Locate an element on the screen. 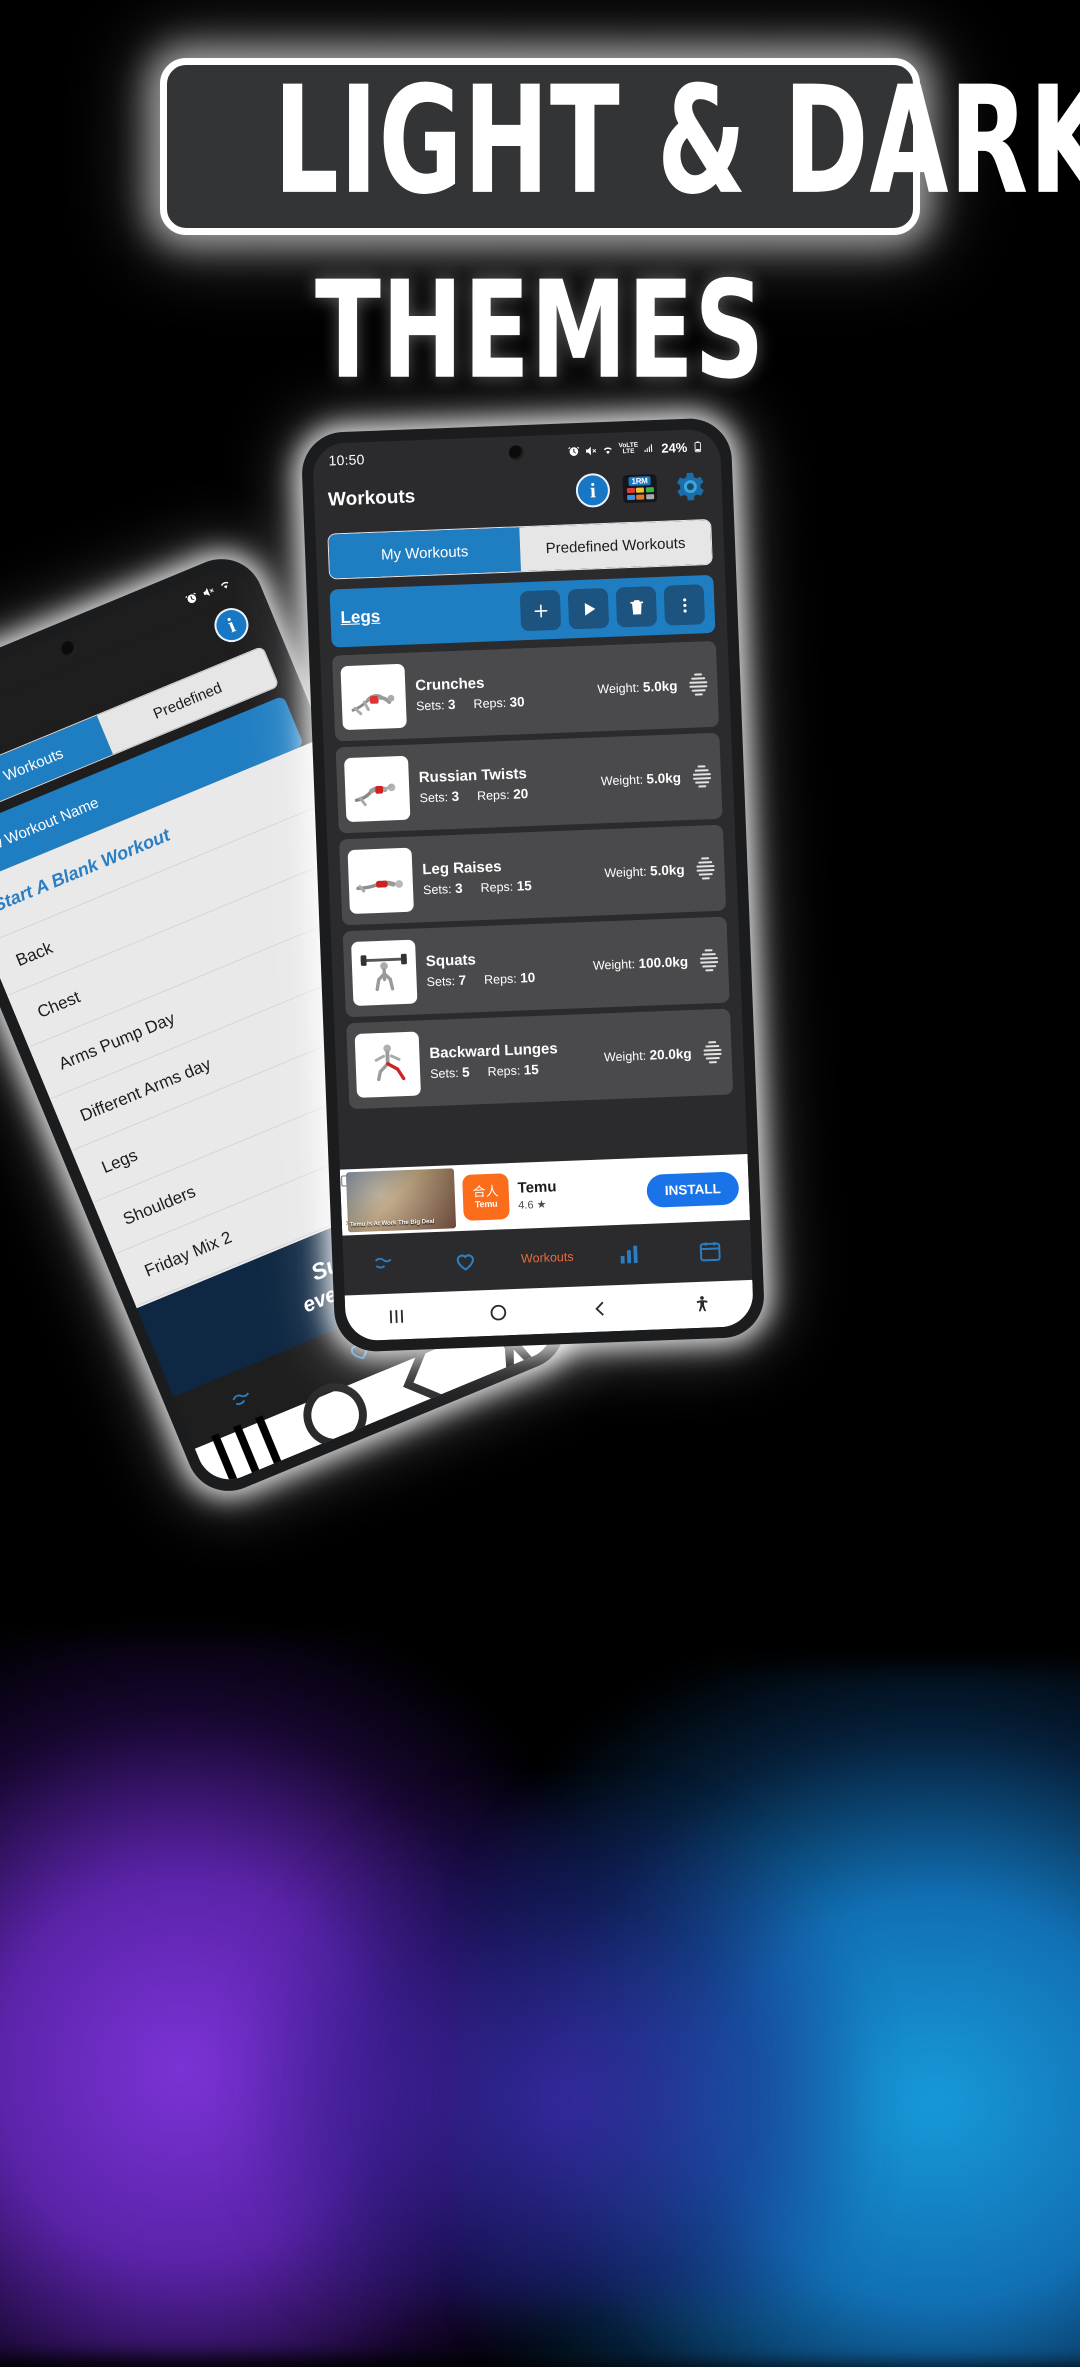 The height and width of the screenshot is (2367, 1080). nav-statistics is located at coordinates (629, 1254).